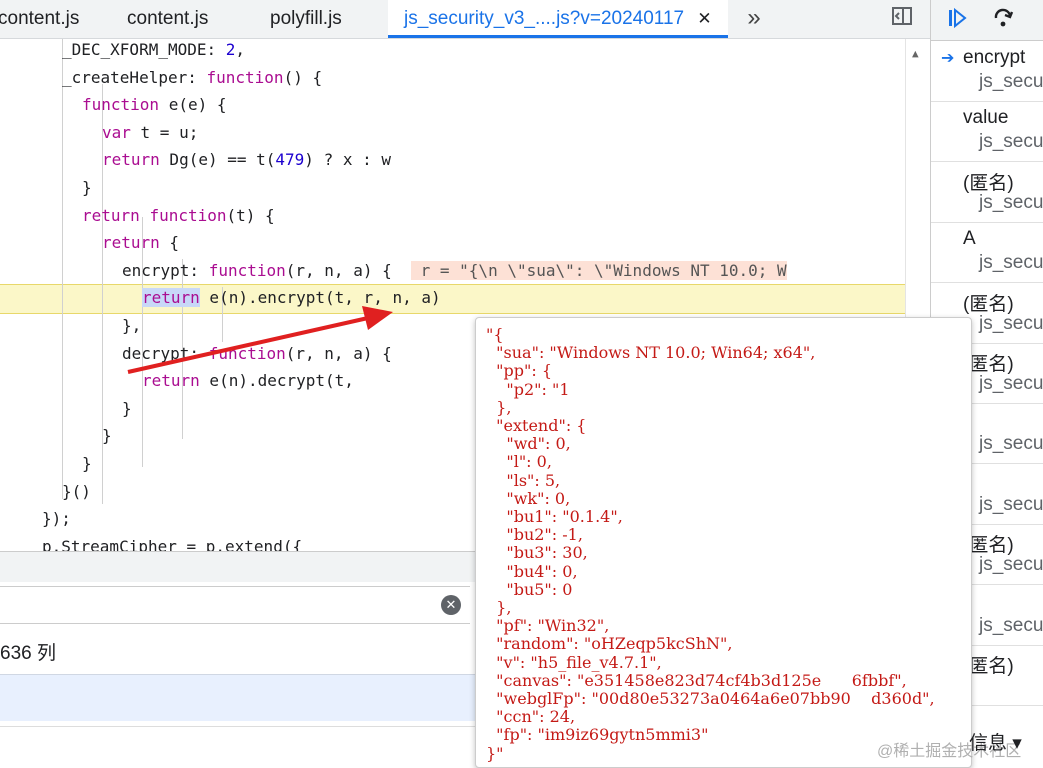 The height and width of the screenshot is (768, 1043). Describe the element at coordinates (574, 662) in the screenshot. I see `preview-line: "v": "h5_file_v4.7.1",` at that location.